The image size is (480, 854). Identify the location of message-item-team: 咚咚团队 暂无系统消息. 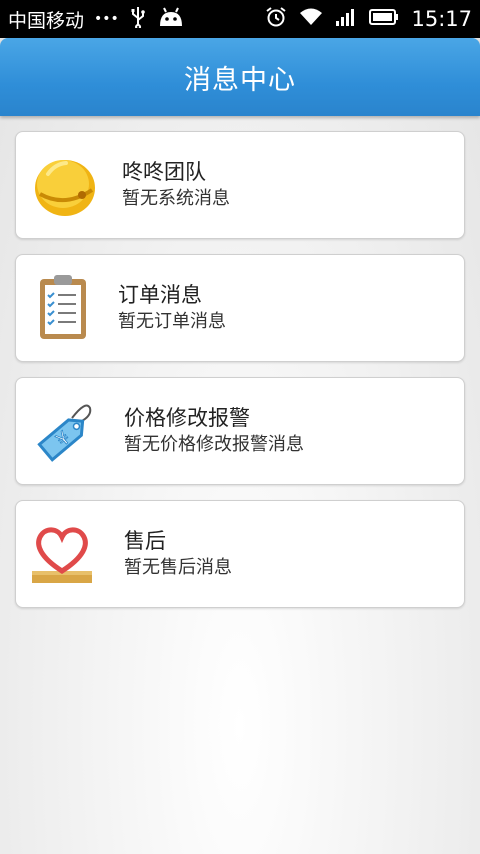
(240, 185).